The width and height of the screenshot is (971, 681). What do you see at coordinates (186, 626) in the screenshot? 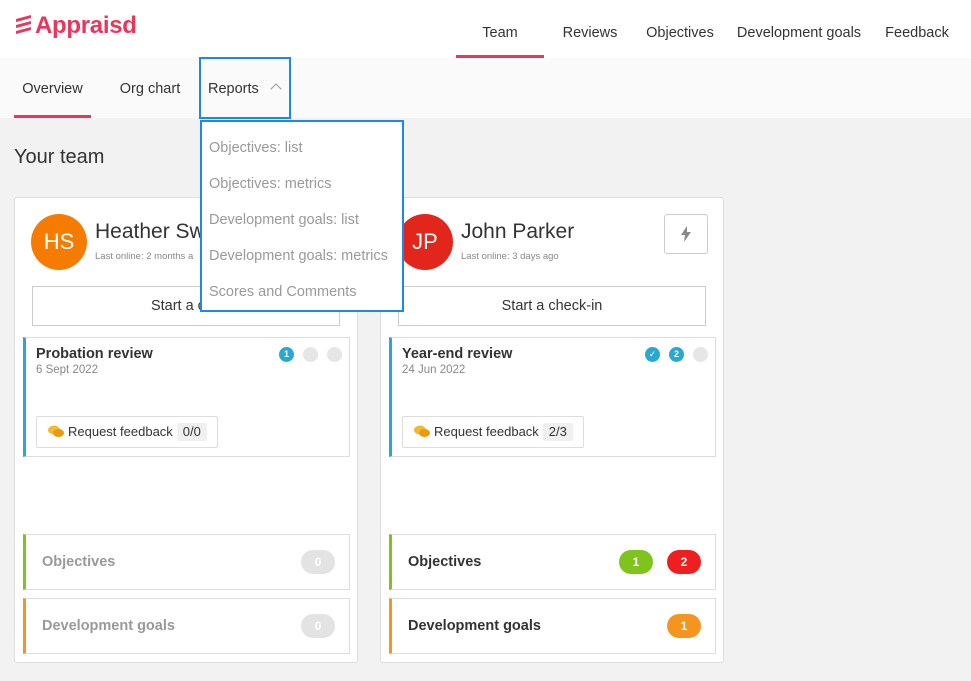
I see `development-goals-row: Development goals 0` at bounding box center [186, 626].